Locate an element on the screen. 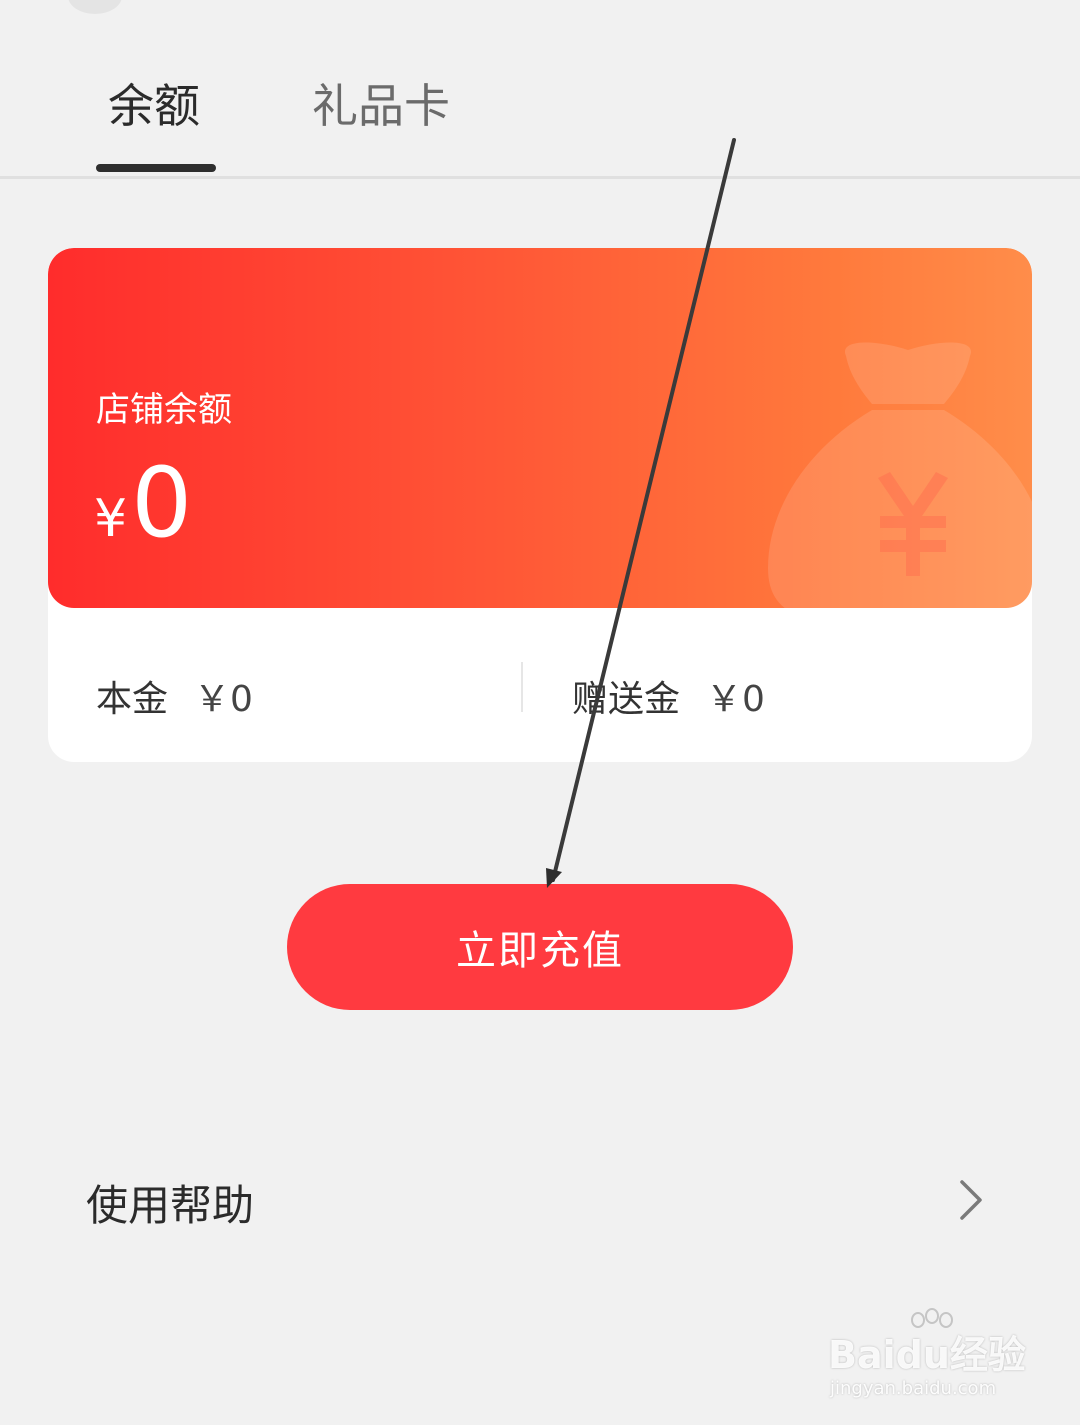 This screenshot has width=1080, height=1425. bonus-stat: 赠送金 ￥0 is located at coordinates (668, 696).